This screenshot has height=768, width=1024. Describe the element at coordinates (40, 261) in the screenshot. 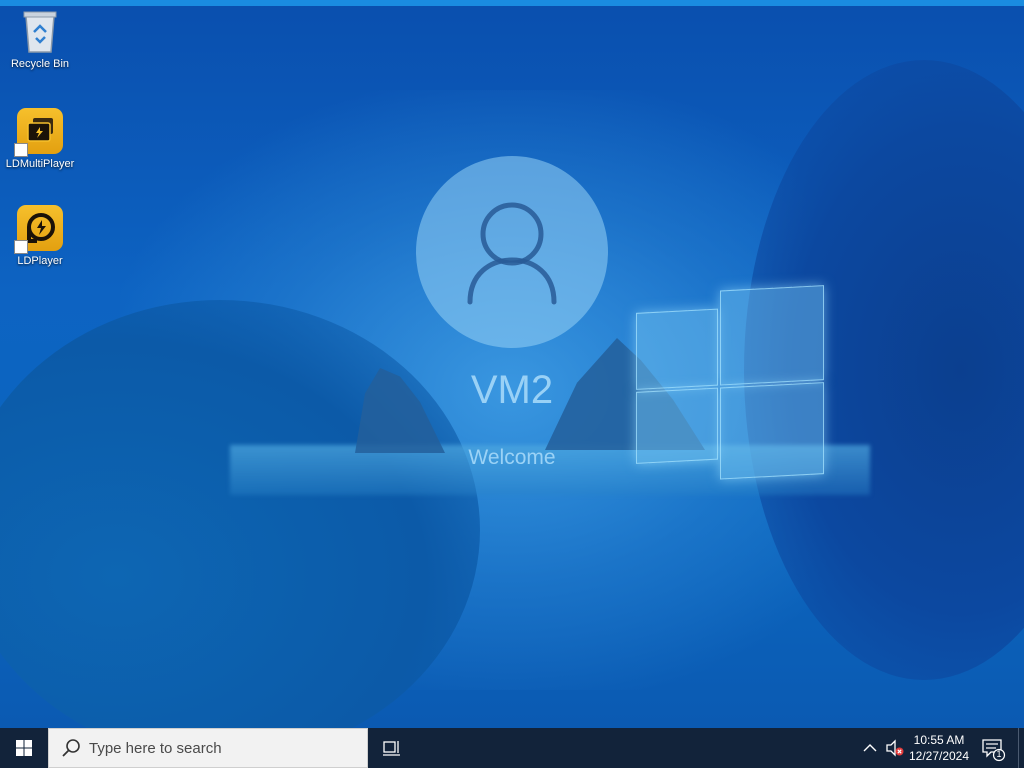

I see `desktop-icon-label: LDPlayer` at that location.